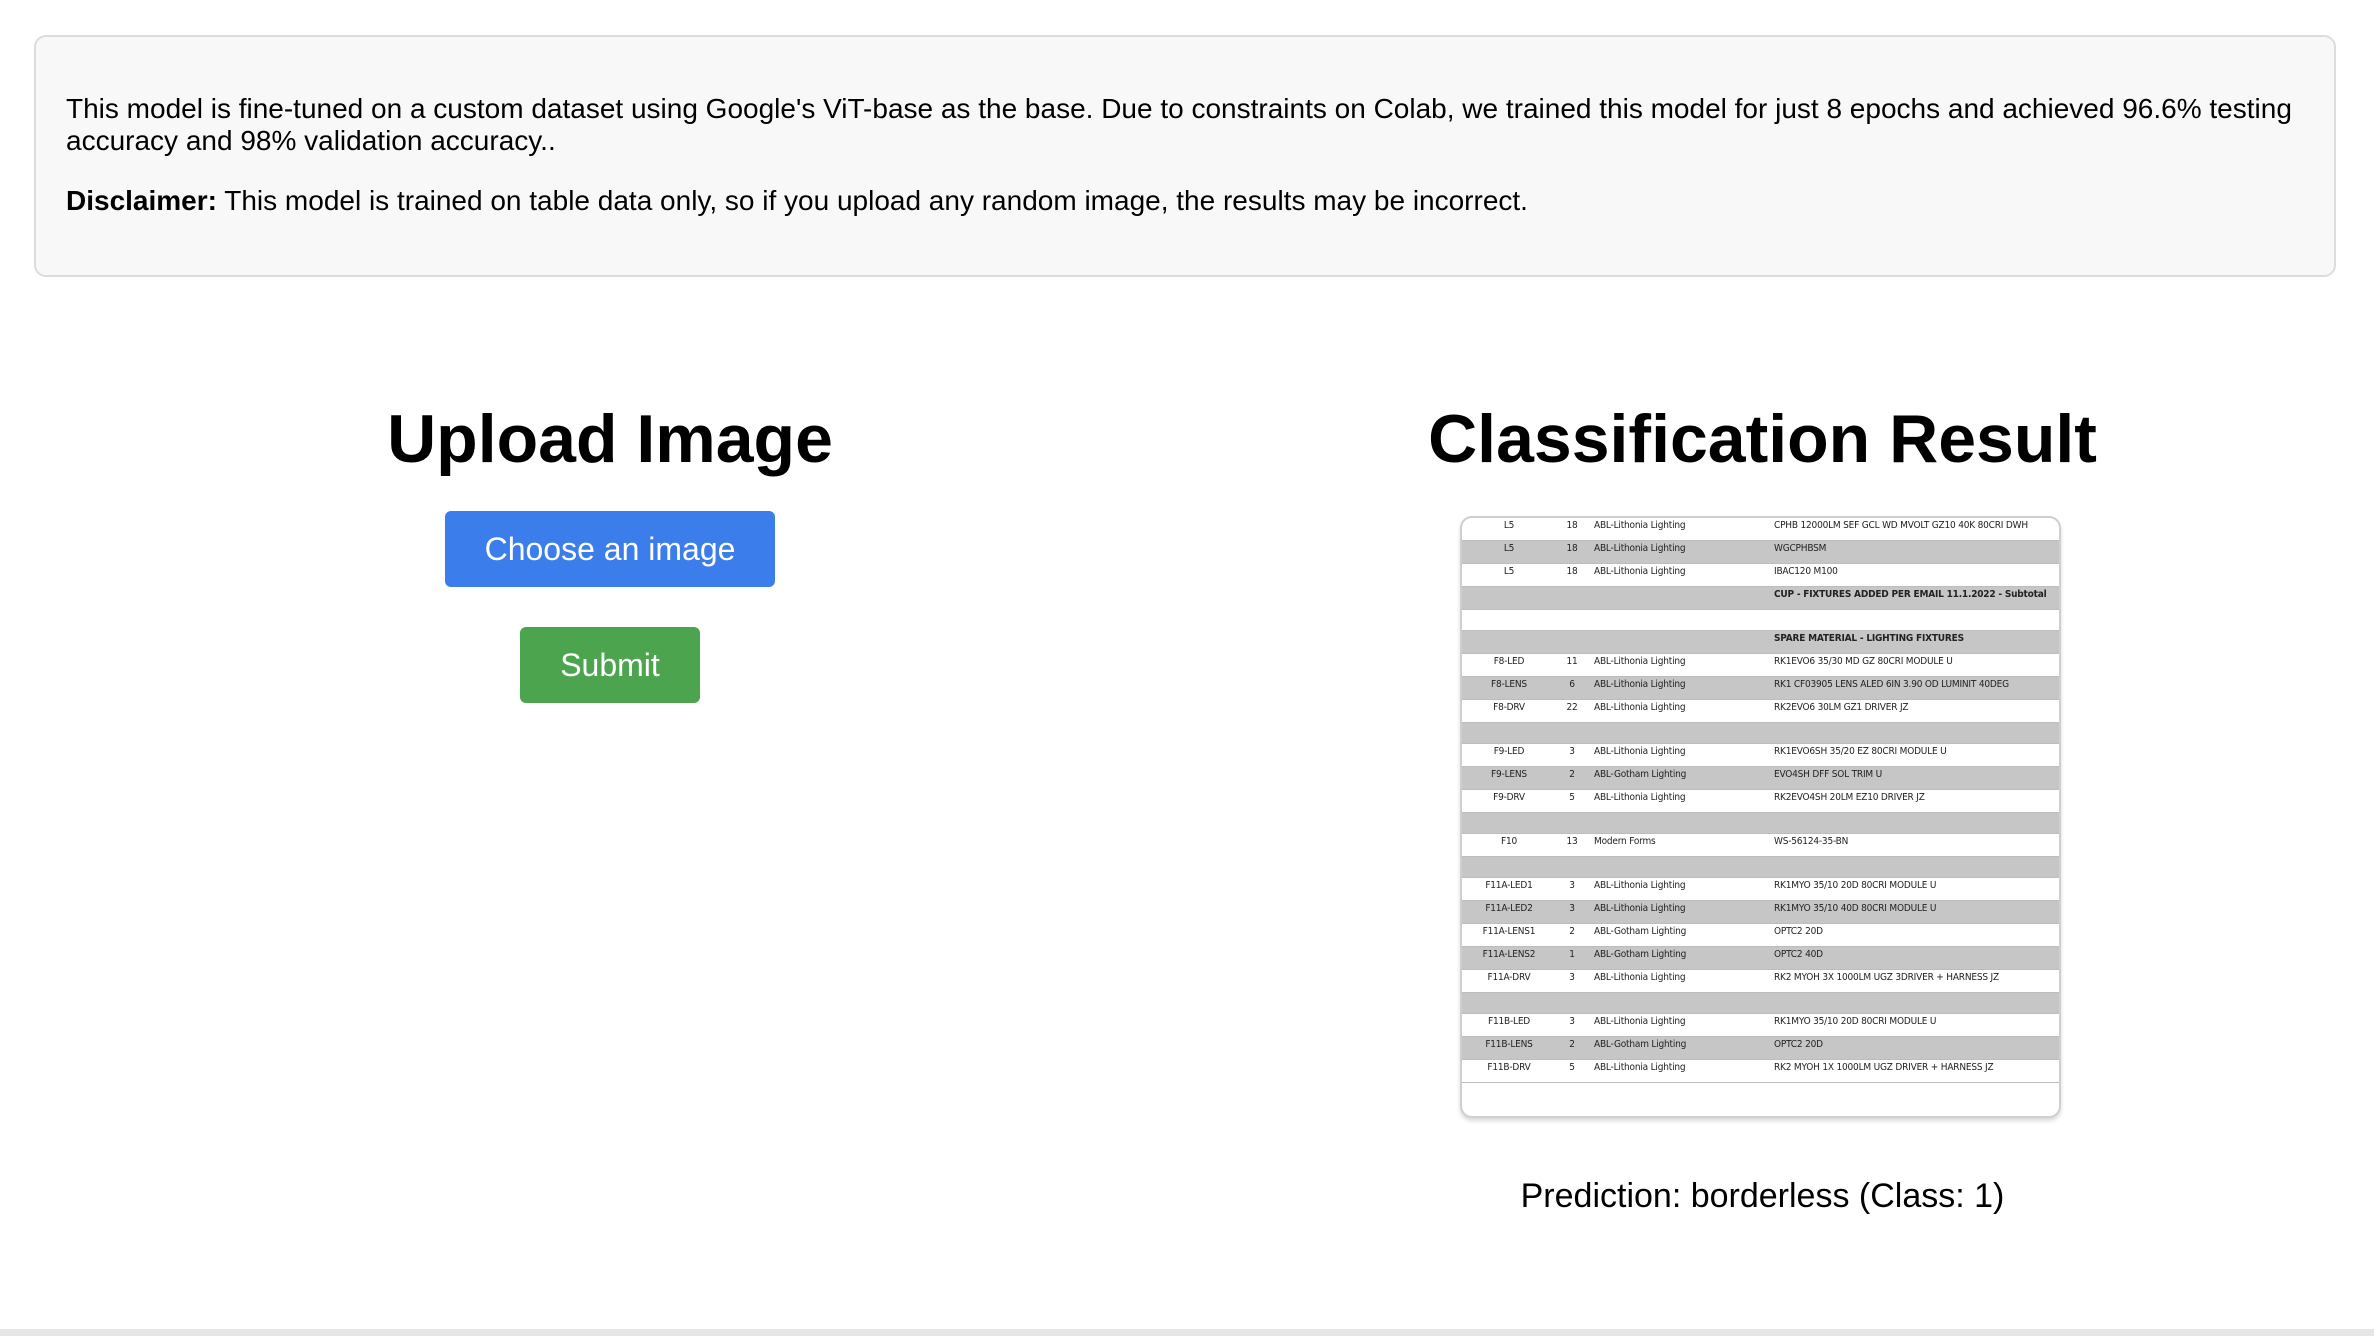 This screenshot has width=2374, height=1336. What do you see at coordinates (141, 200) in the screenshot?
I see `disclaimer-label: Disclaimer:` at bounding box center [141, 200].